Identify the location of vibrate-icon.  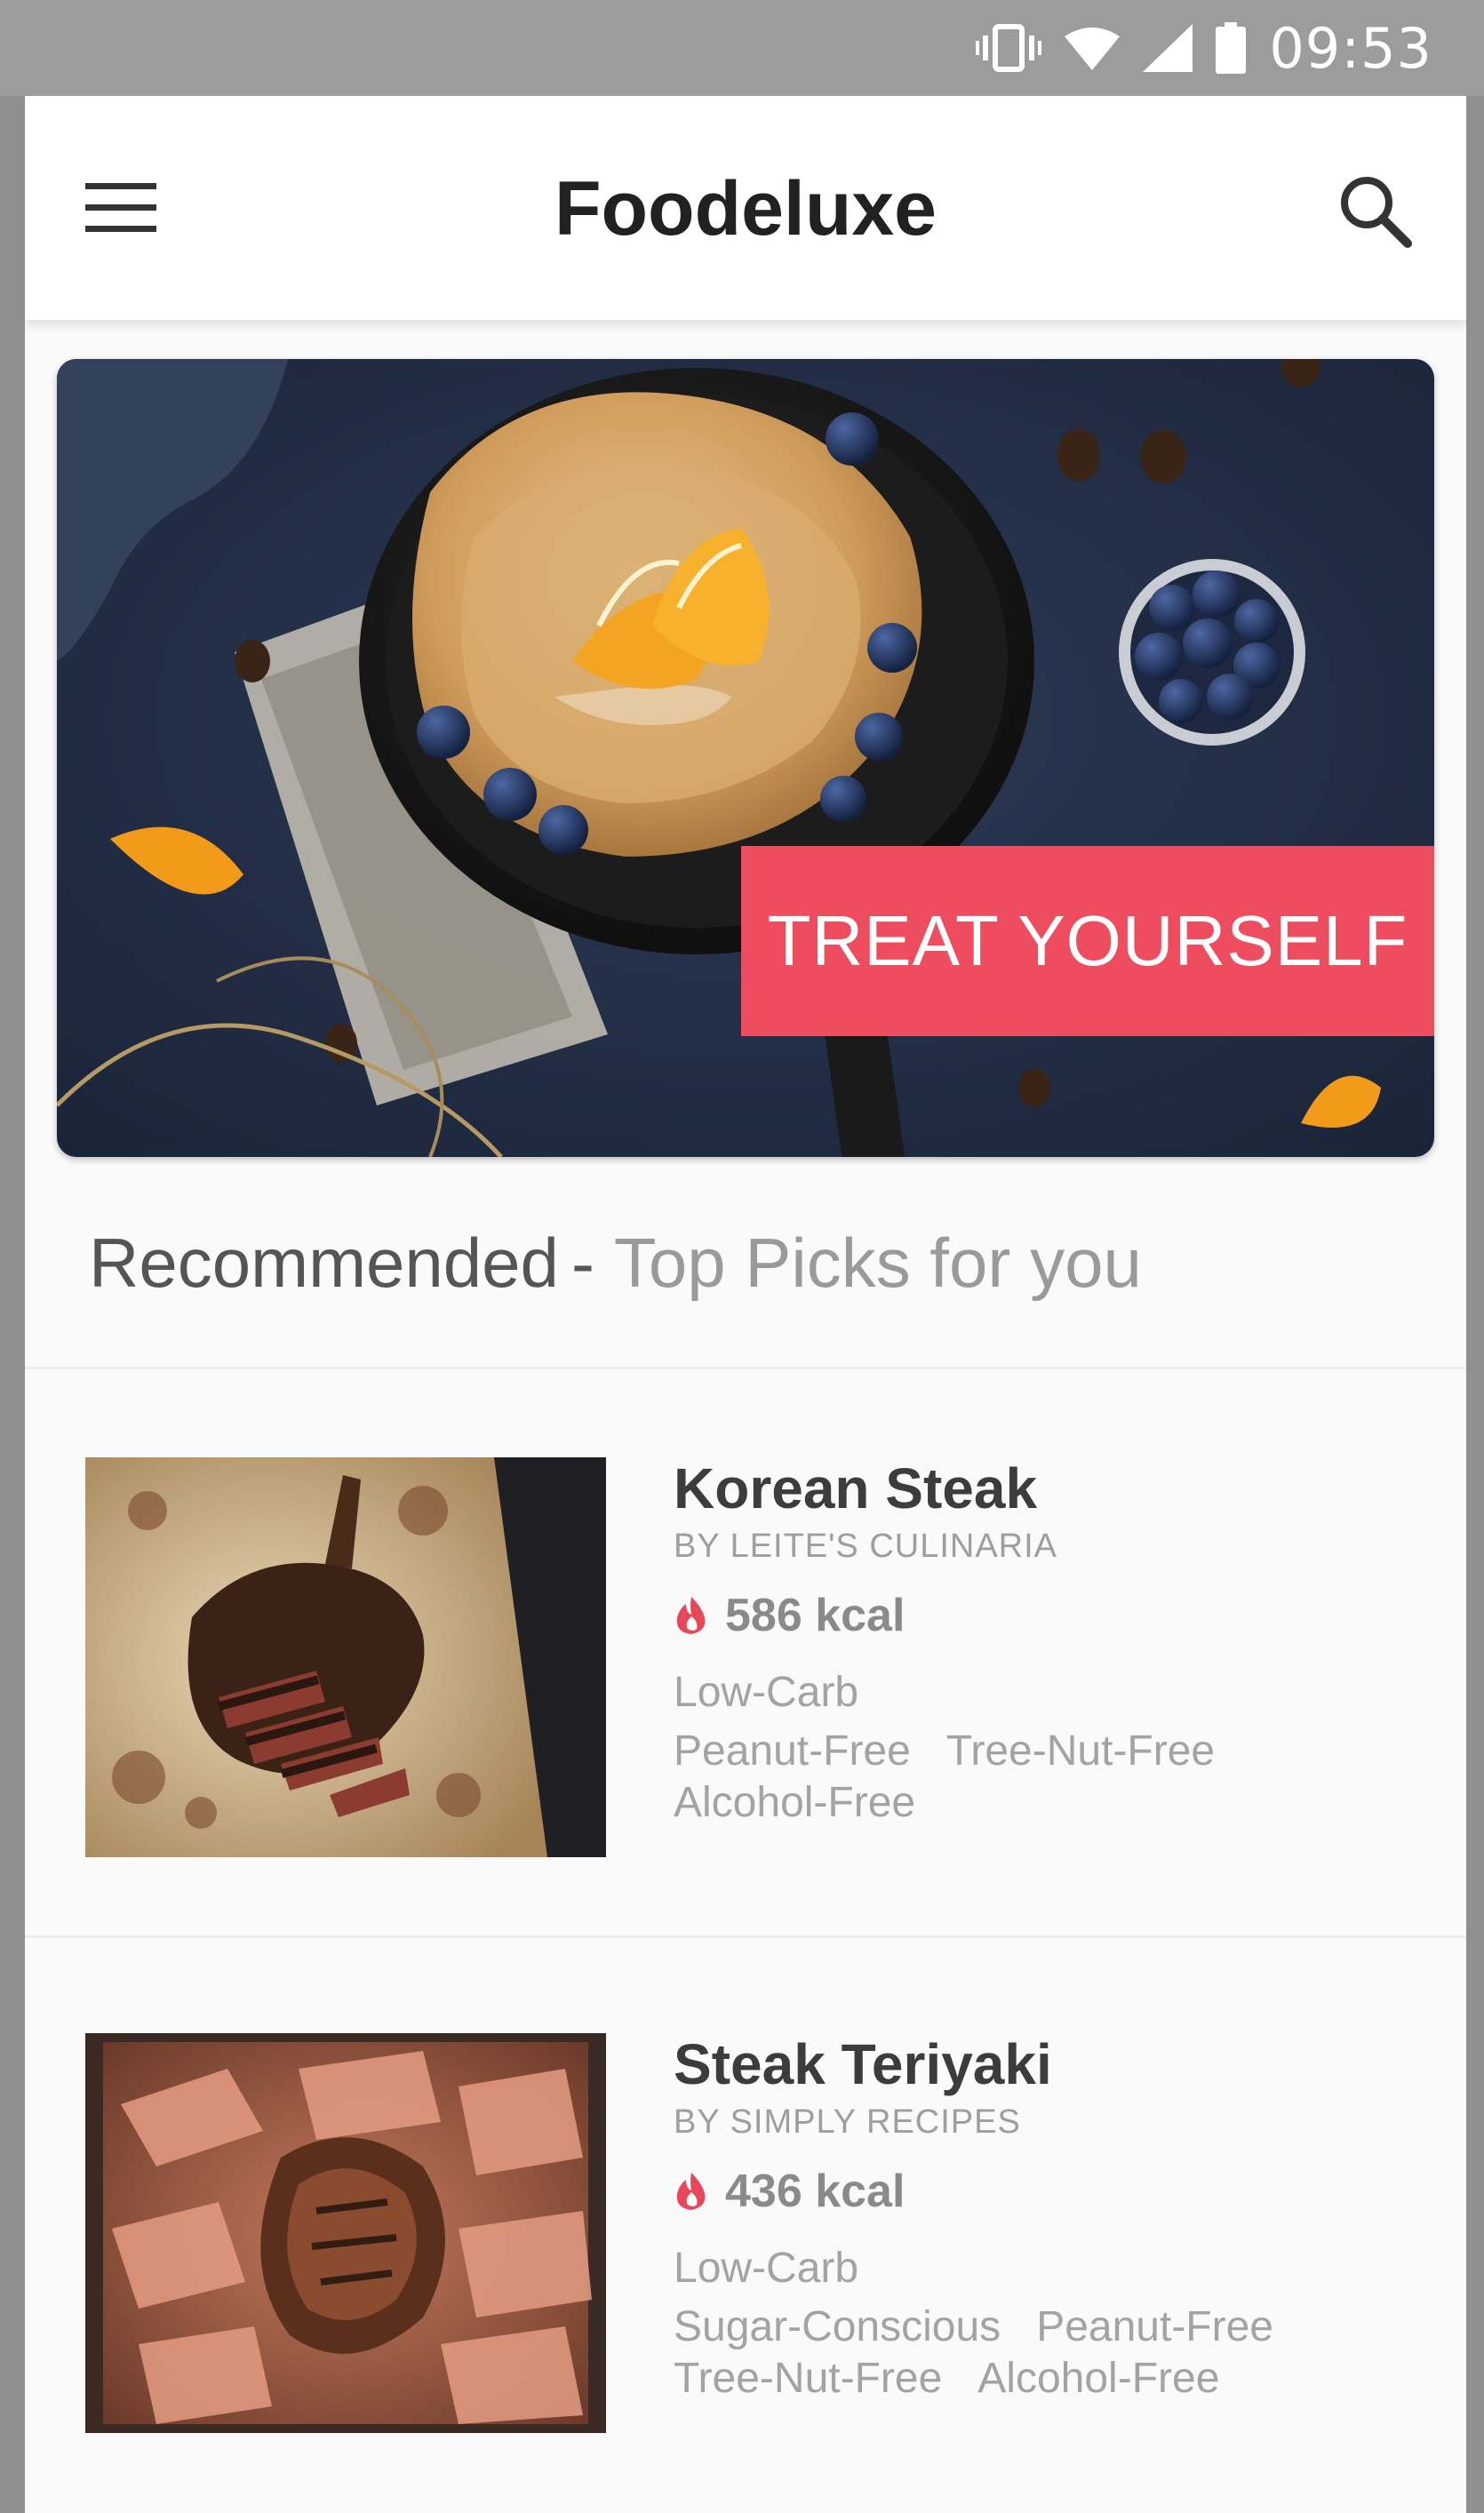
(1009, 48).